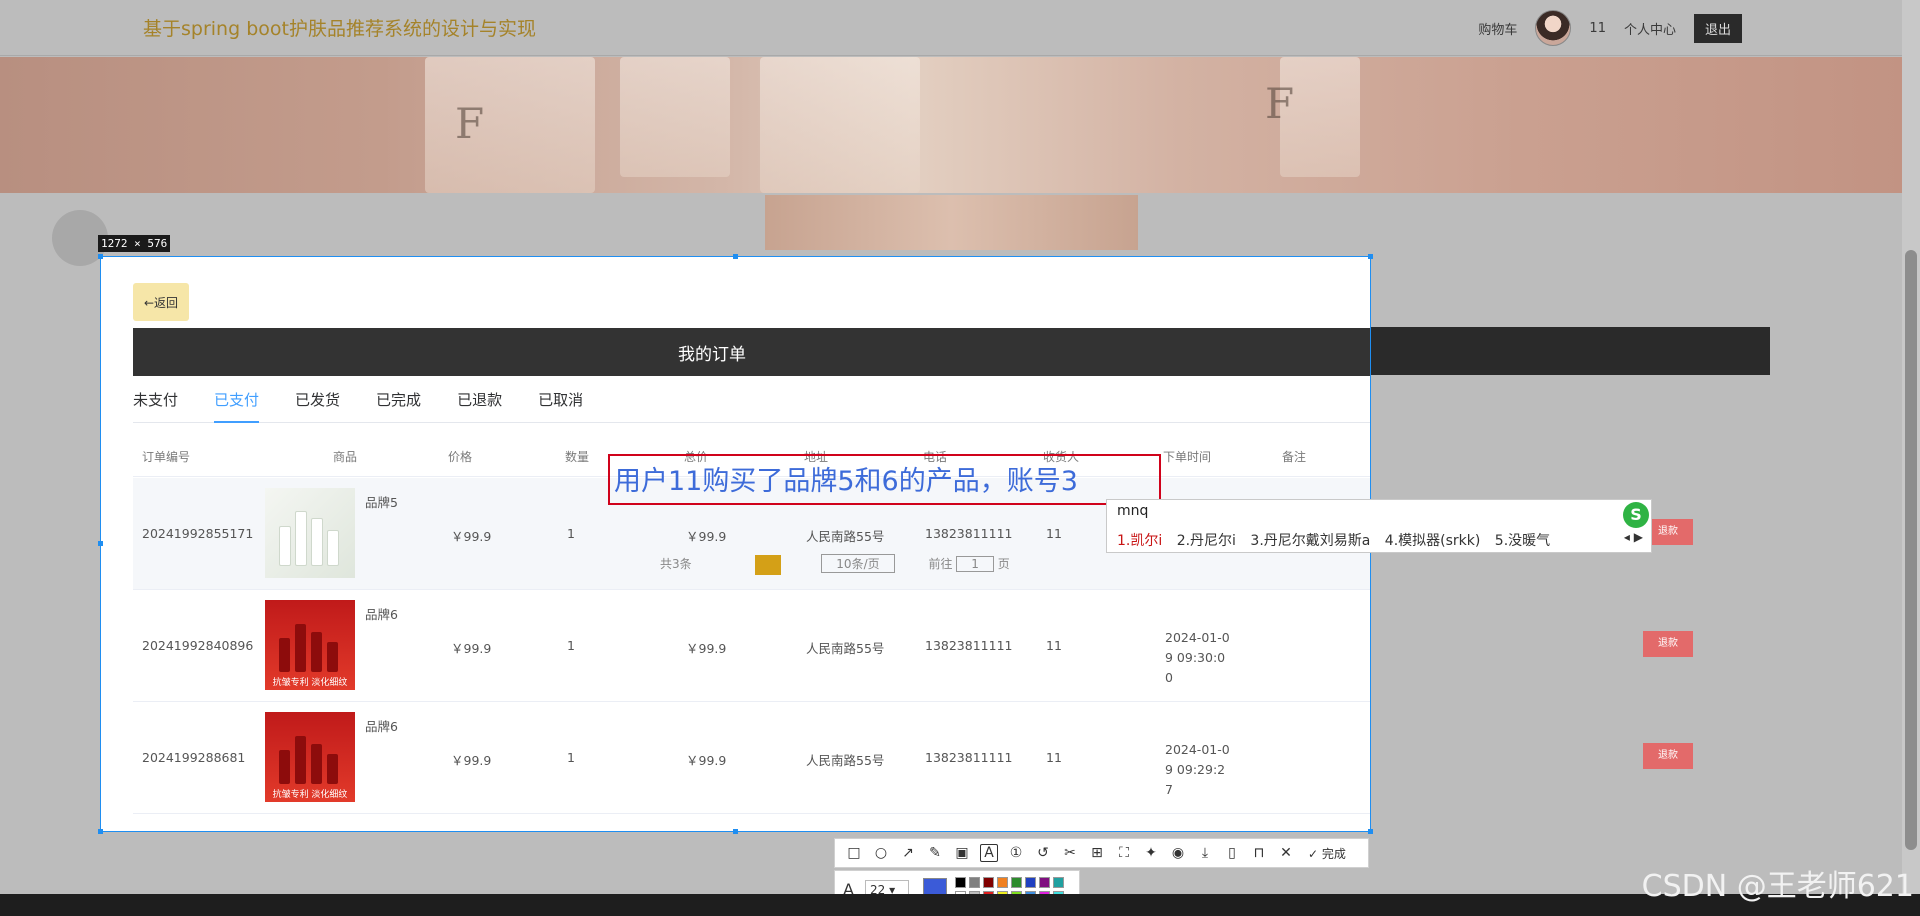  What do you see at coordinates (1310, 541) in the screenshot?
I see `ime-candidate: 3.丹尼尔戴刘易斯a` at bounding box center [1310, 541].